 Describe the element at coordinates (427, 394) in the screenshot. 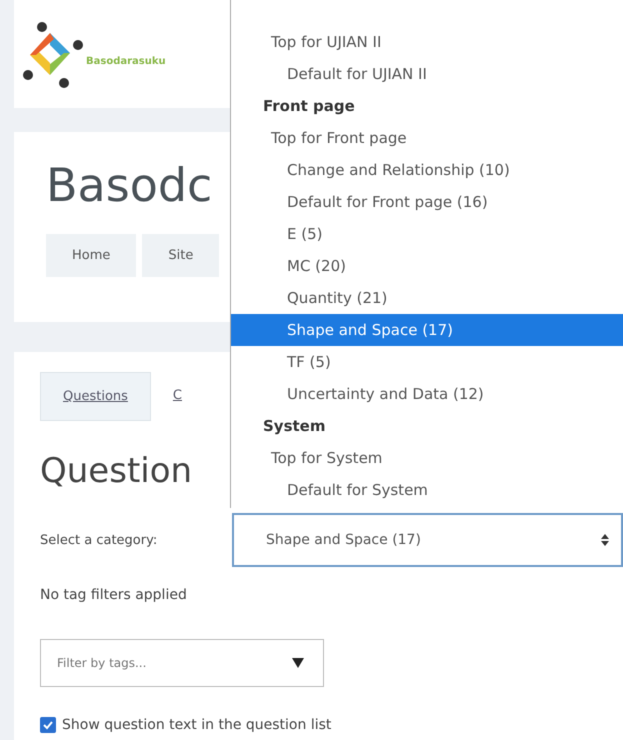

I see `dropdown-option: Uncertainty and Data (12)` at that location.